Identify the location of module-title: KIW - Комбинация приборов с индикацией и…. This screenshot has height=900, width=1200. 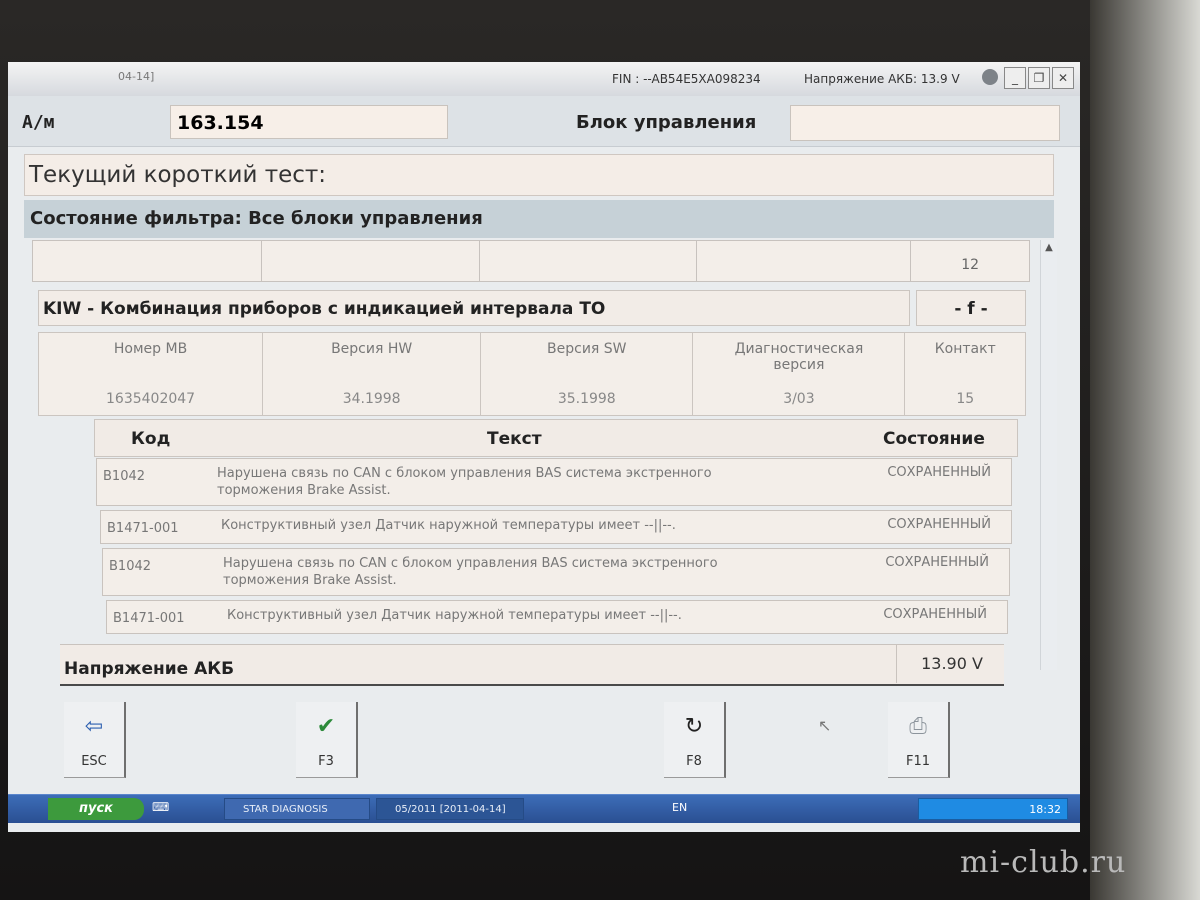
(474, 308).